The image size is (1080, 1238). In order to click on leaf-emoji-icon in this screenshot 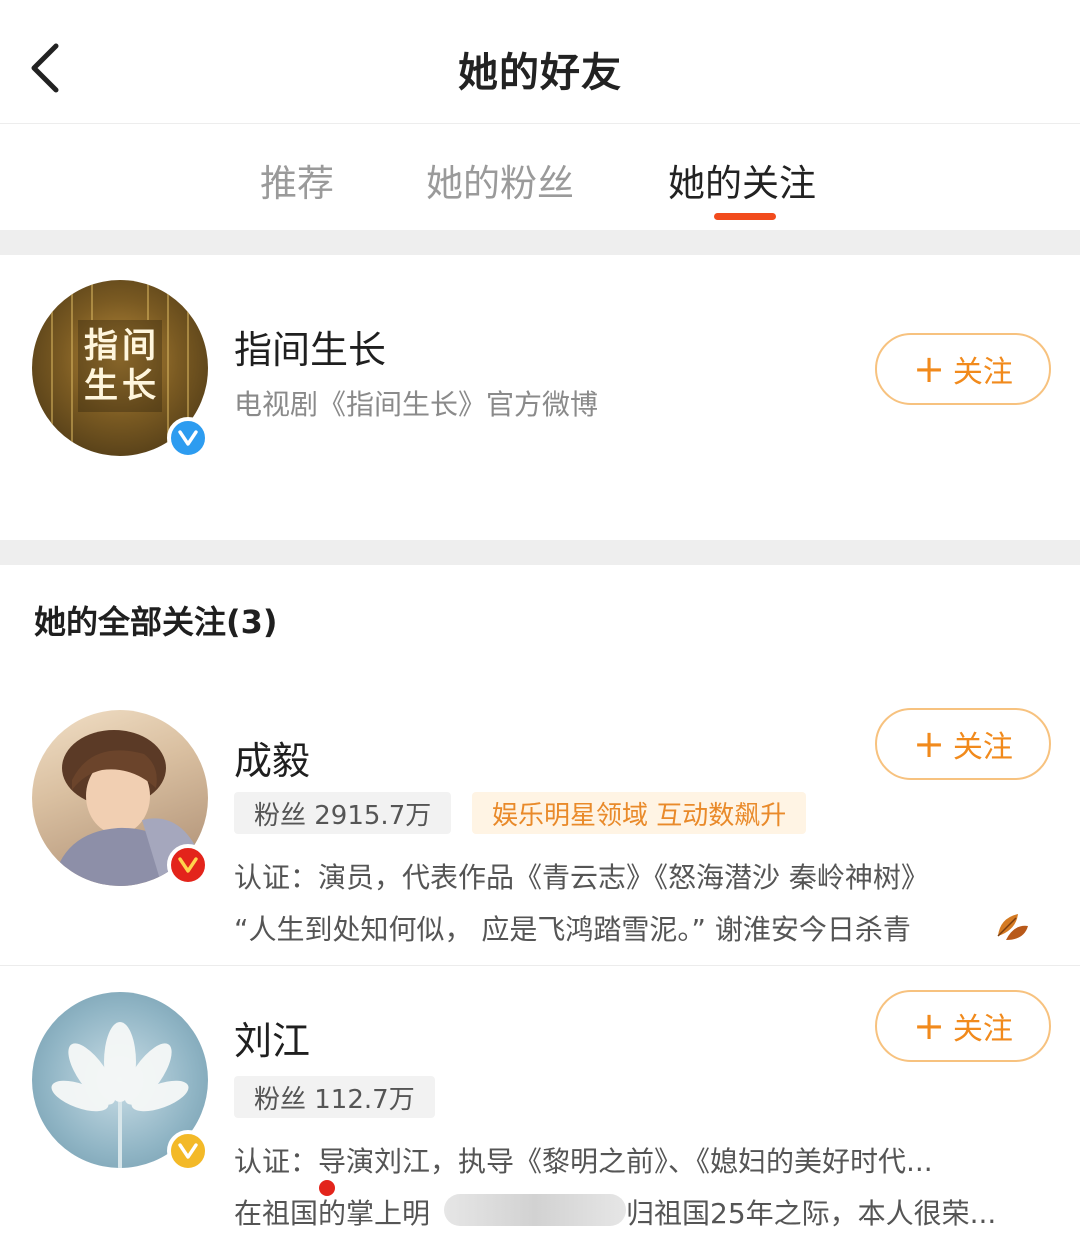, I will do `click(1012, 926)`.